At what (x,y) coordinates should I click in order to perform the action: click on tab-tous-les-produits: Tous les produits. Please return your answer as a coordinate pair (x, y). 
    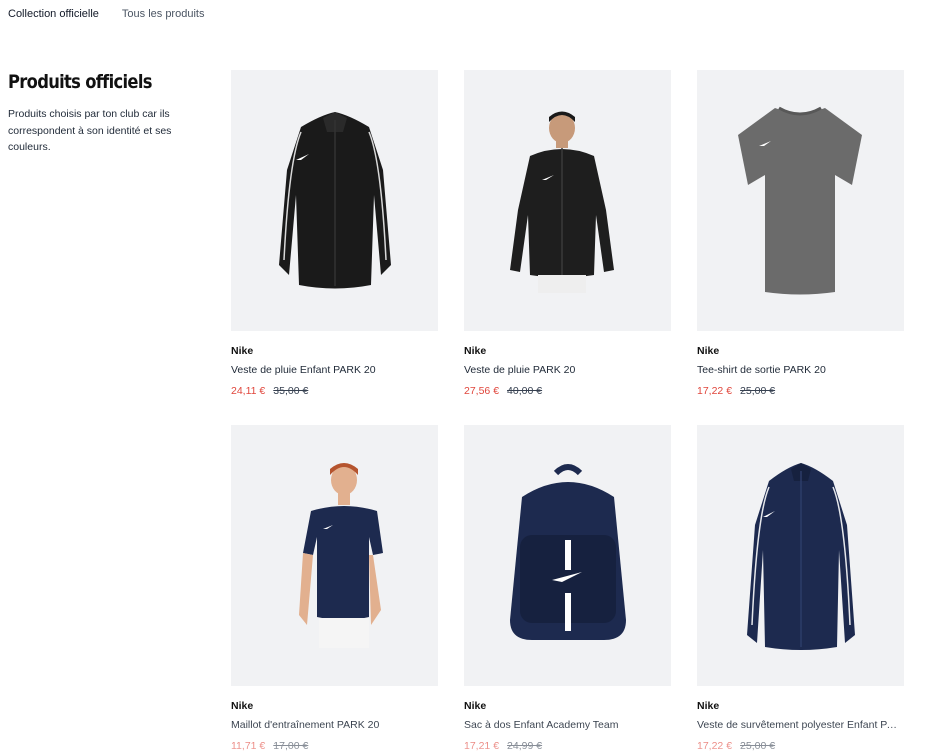
    Looking at the image, I should click on (163, 14).